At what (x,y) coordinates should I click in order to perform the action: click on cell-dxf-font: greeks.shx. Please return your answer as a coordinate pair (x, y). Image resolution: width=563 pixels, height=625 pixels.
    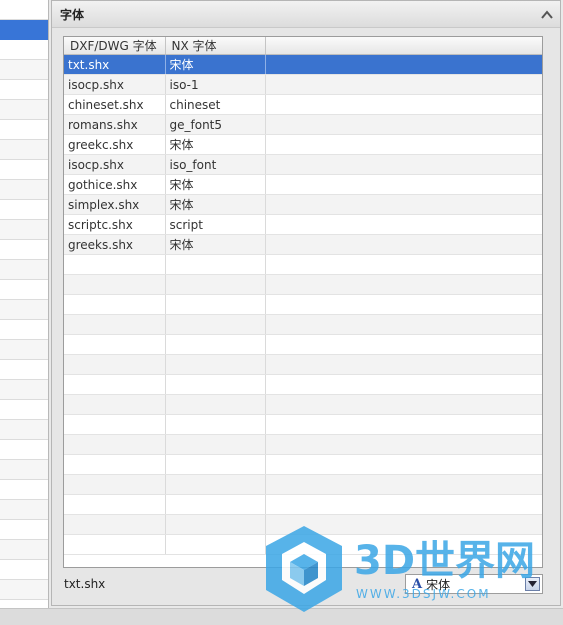
    Looking at the image, I should click on (115, 244).